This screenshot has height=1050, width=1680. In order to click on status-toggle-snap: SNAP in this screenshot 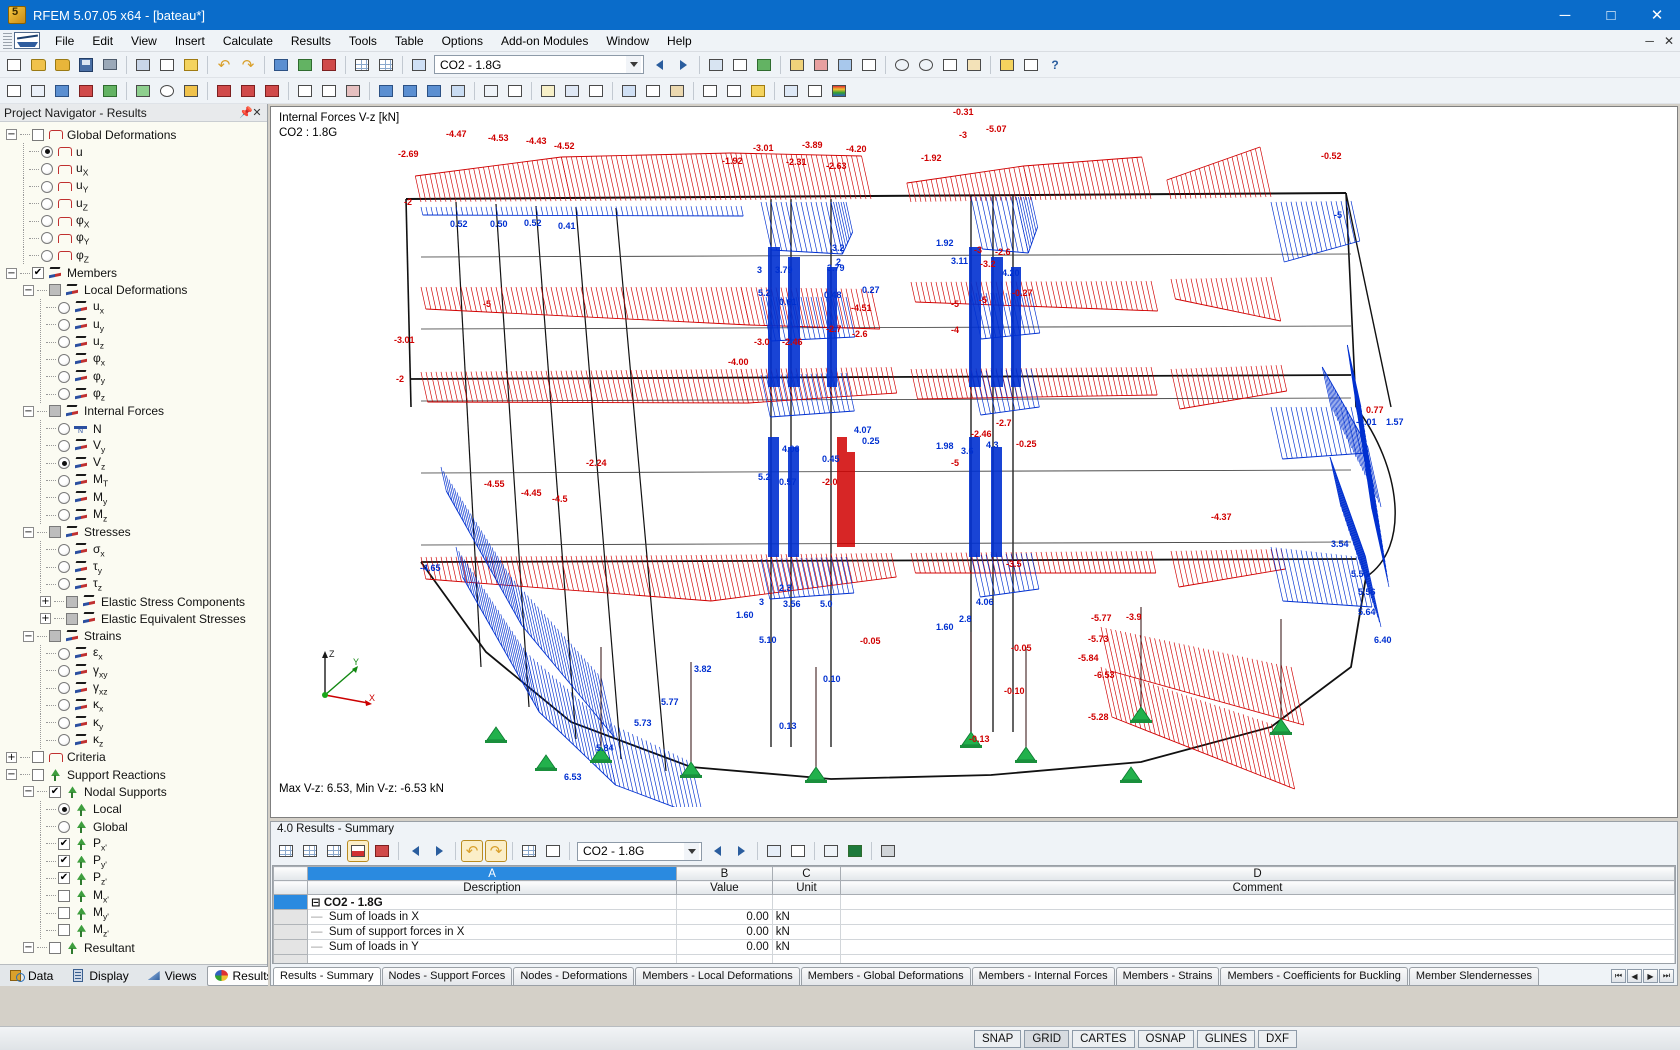, I will do `click(998, 1038)`.